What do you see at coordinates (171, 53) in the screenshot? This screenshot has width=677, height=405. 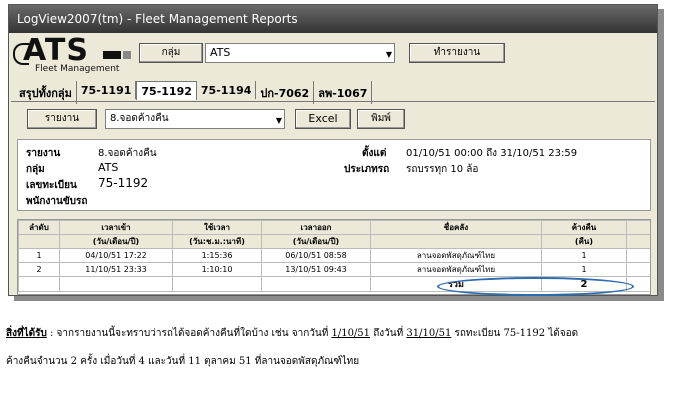 I see `group-button: กลุ่ม` at bounding box center [171, 53].